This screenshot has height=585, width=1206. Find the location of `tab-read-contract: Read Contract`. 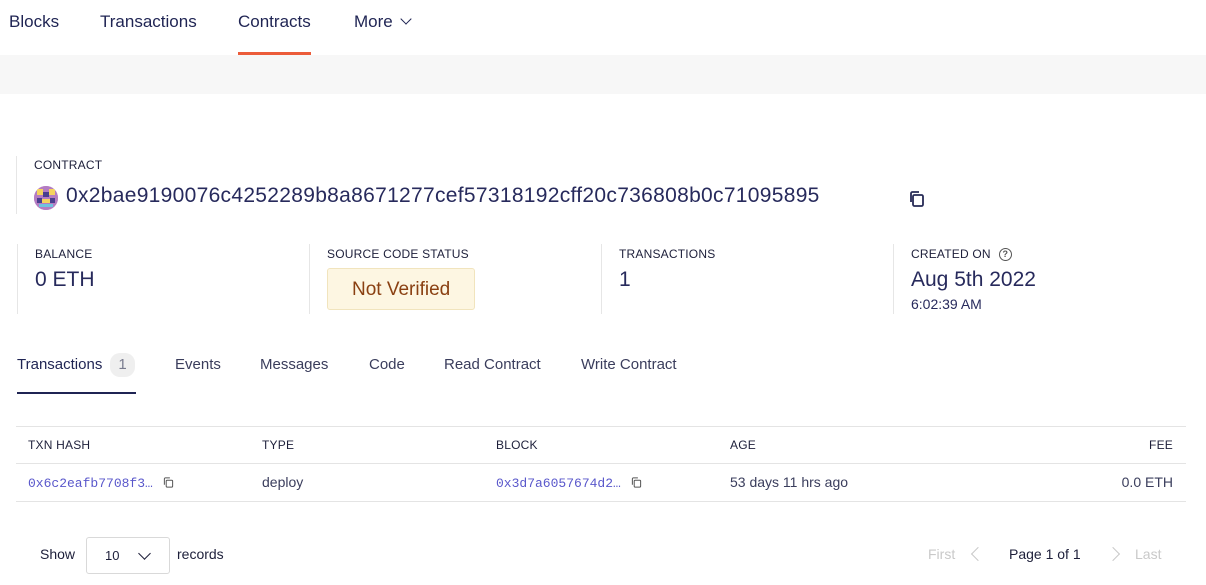

tab-read-contract: Read Contract is located at coordinates (492, 370).